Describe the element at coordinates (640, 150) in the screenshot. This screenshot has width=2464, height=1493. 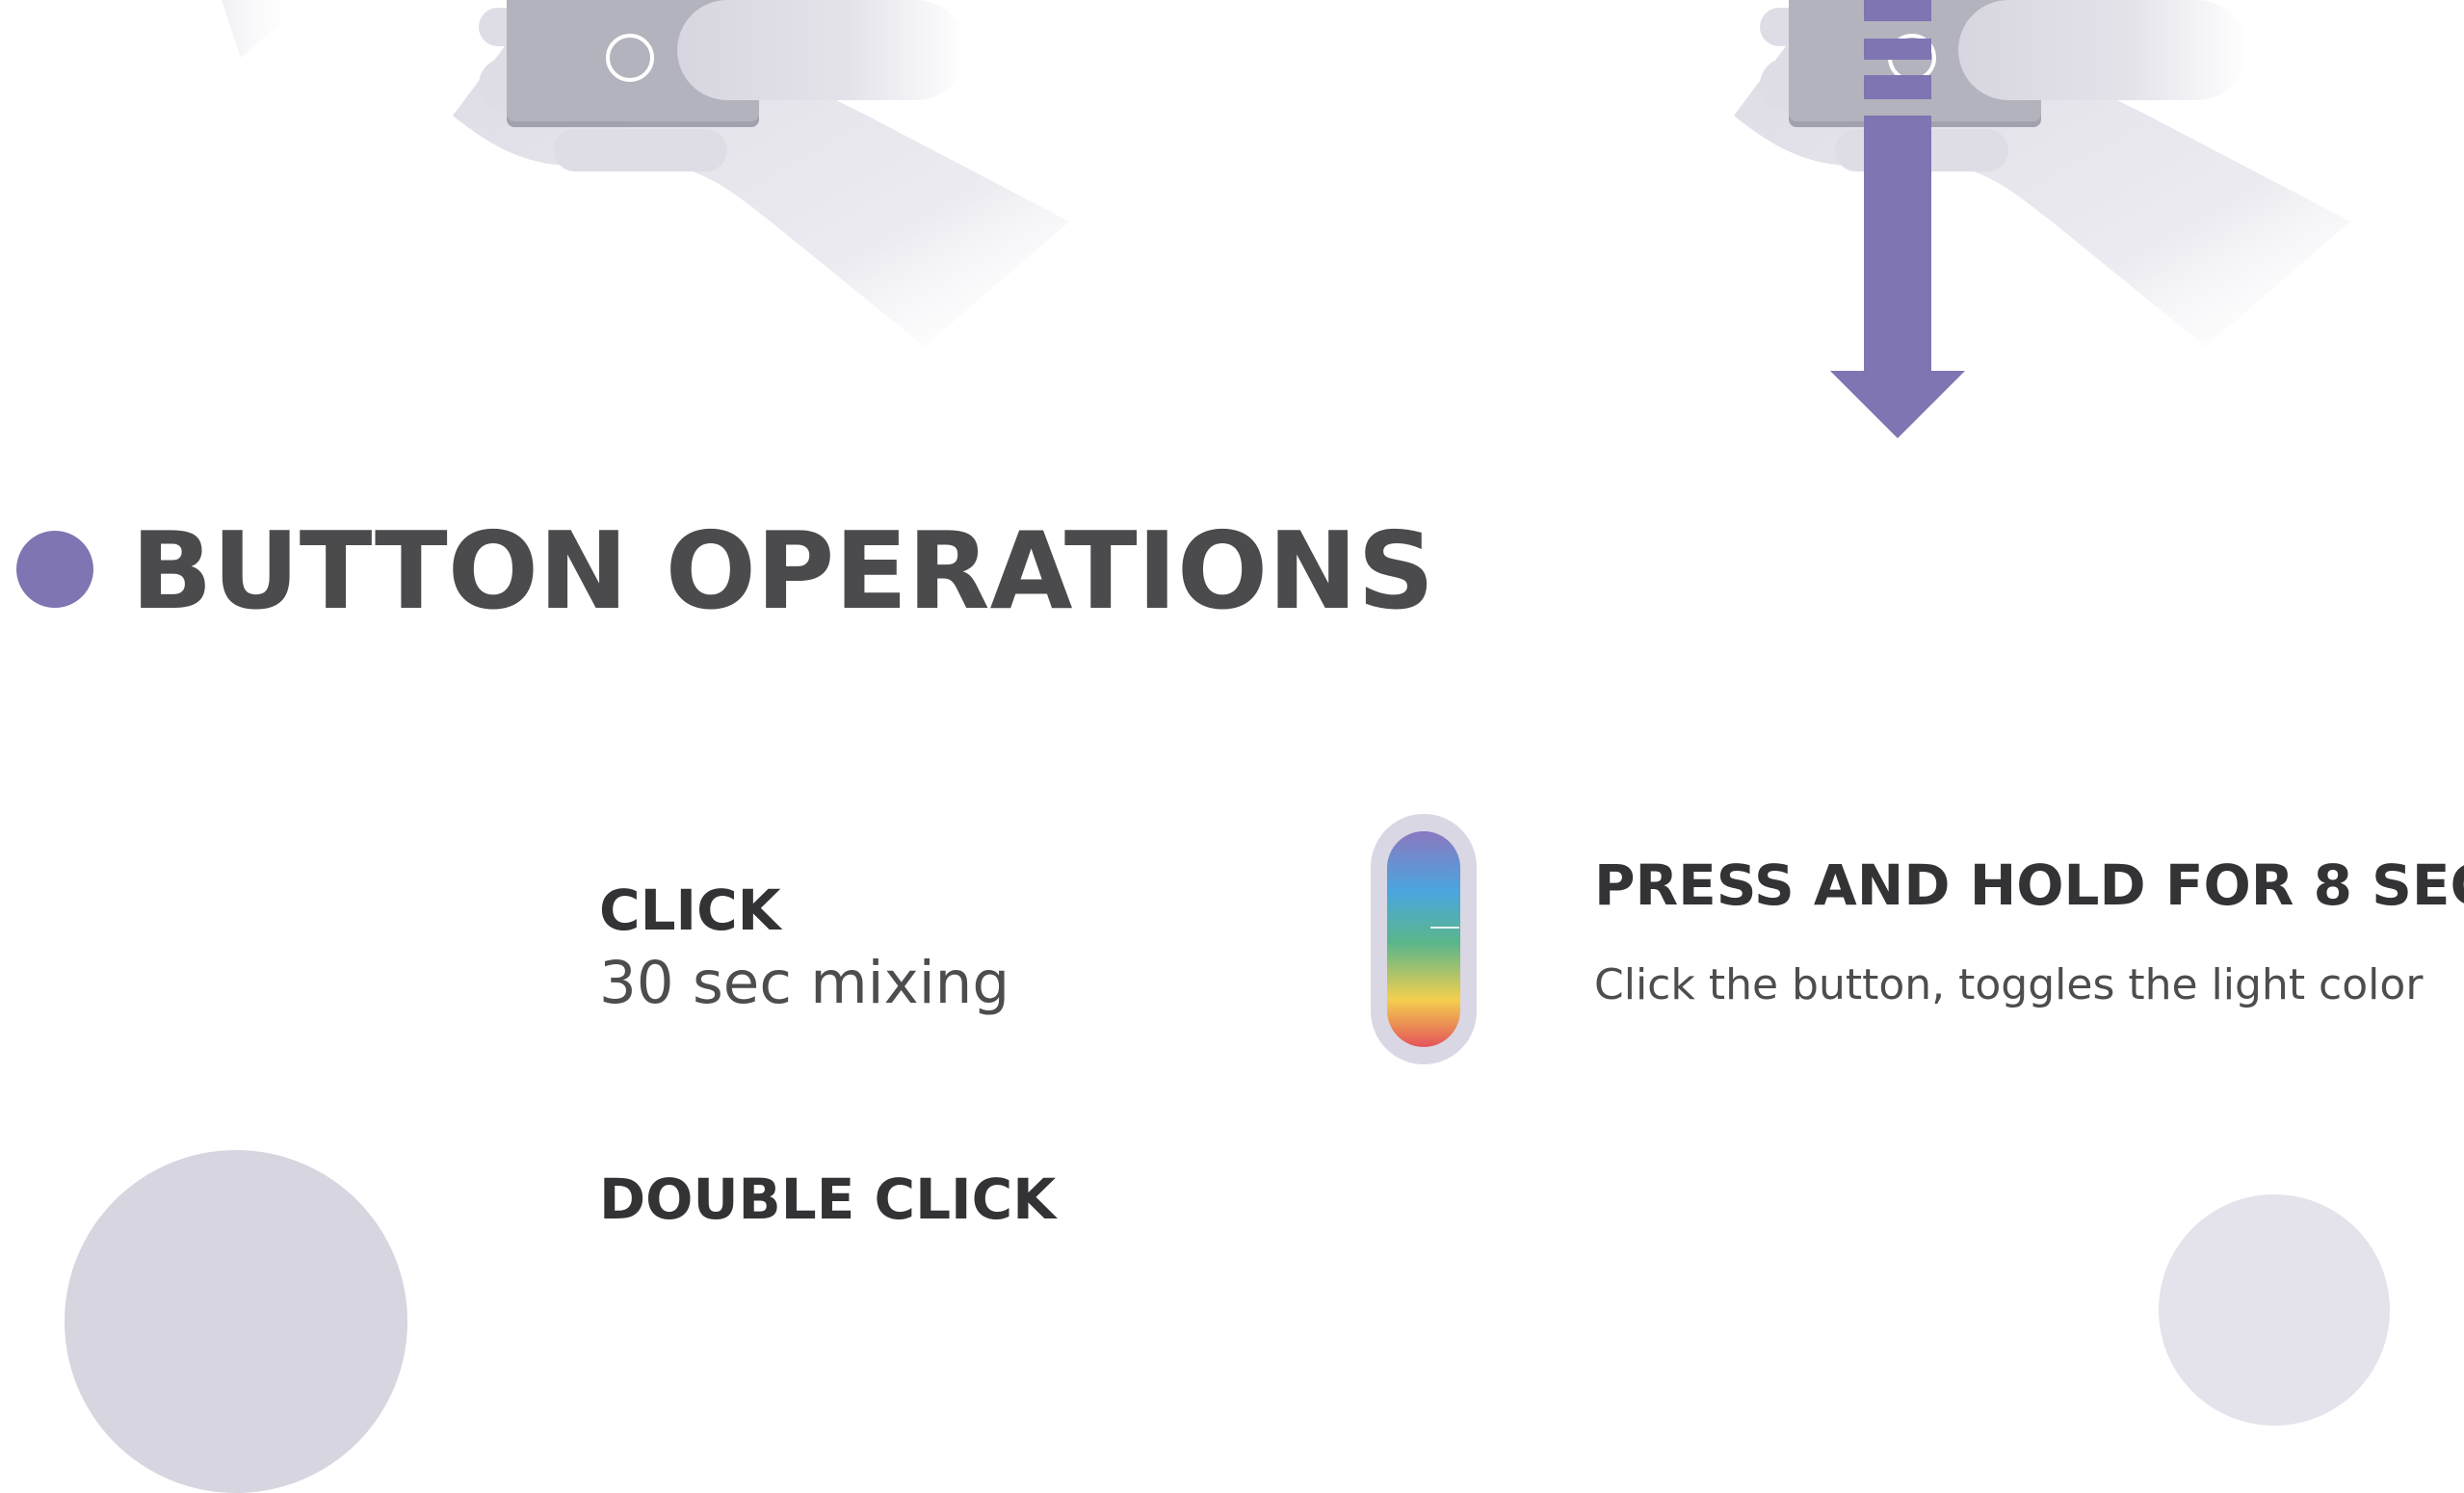
I see `finger-icon` at that location.